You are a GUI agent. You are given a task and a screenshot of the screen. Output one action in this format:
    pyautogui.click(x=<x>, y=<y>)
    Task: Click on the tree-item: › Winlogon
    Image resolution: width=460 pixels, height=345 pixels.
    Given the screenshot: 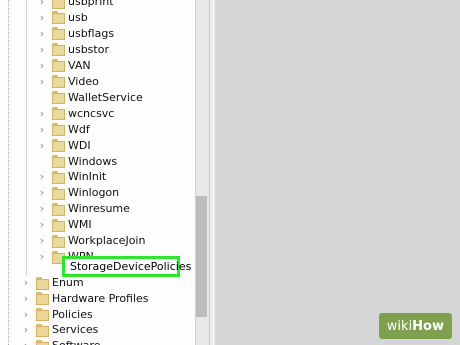 What is the action you would take?
    pyautogui.click(x=80, y=193)
    